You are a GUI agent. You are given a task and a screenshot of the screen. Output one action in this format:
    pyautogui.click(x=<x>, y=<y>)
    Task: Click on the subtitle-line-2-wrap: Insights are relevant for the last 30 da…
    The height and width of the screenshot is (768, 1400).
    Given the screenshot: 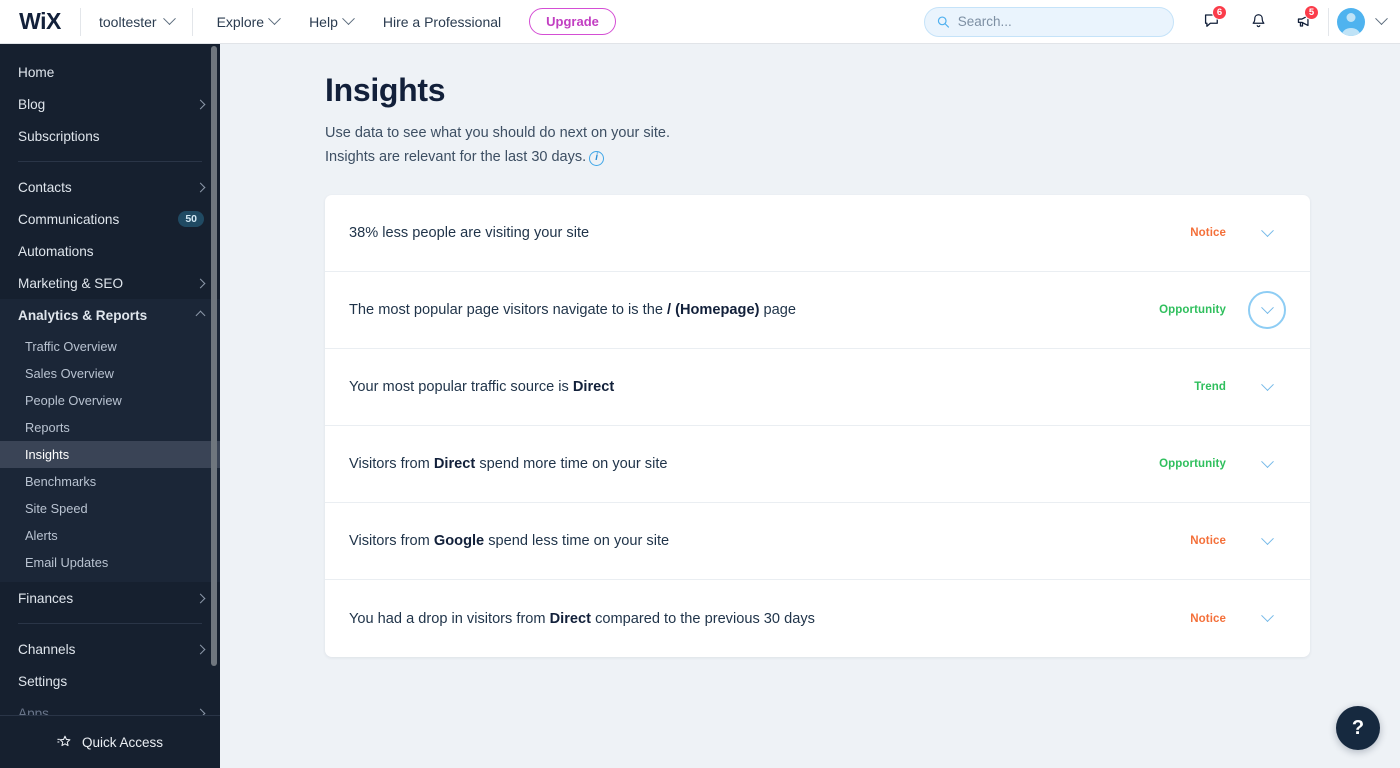 What is the action you would take?
    pyautogui.click(x=862, y=157)
    